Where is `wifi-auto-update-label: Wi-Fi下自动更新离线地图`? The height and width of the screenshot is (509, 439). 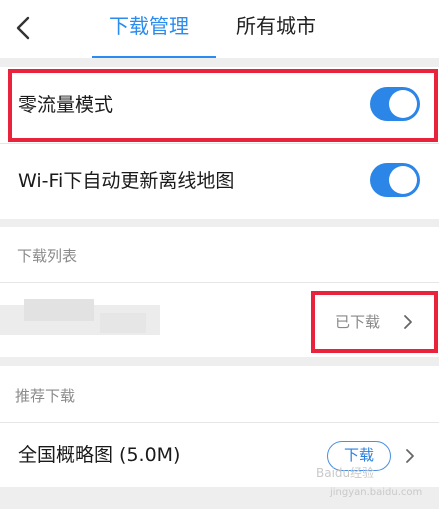 wifi-auto-update-label: Wi-Fi下自动更新离线地图 is located at coordinates (126, 181).